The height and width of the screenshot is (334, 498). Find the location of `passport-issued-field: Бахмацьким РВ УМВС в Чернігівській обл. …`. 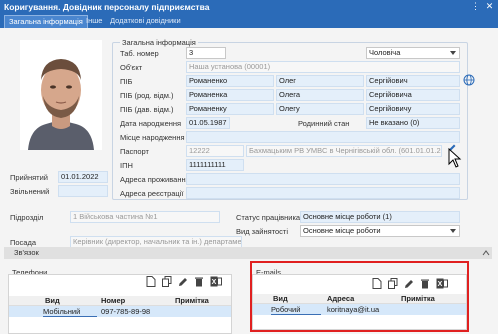

passport-issued-field: Бахмацьким РВ УМВС в Чернігівській обл. … is located at coordinates (344, 151).